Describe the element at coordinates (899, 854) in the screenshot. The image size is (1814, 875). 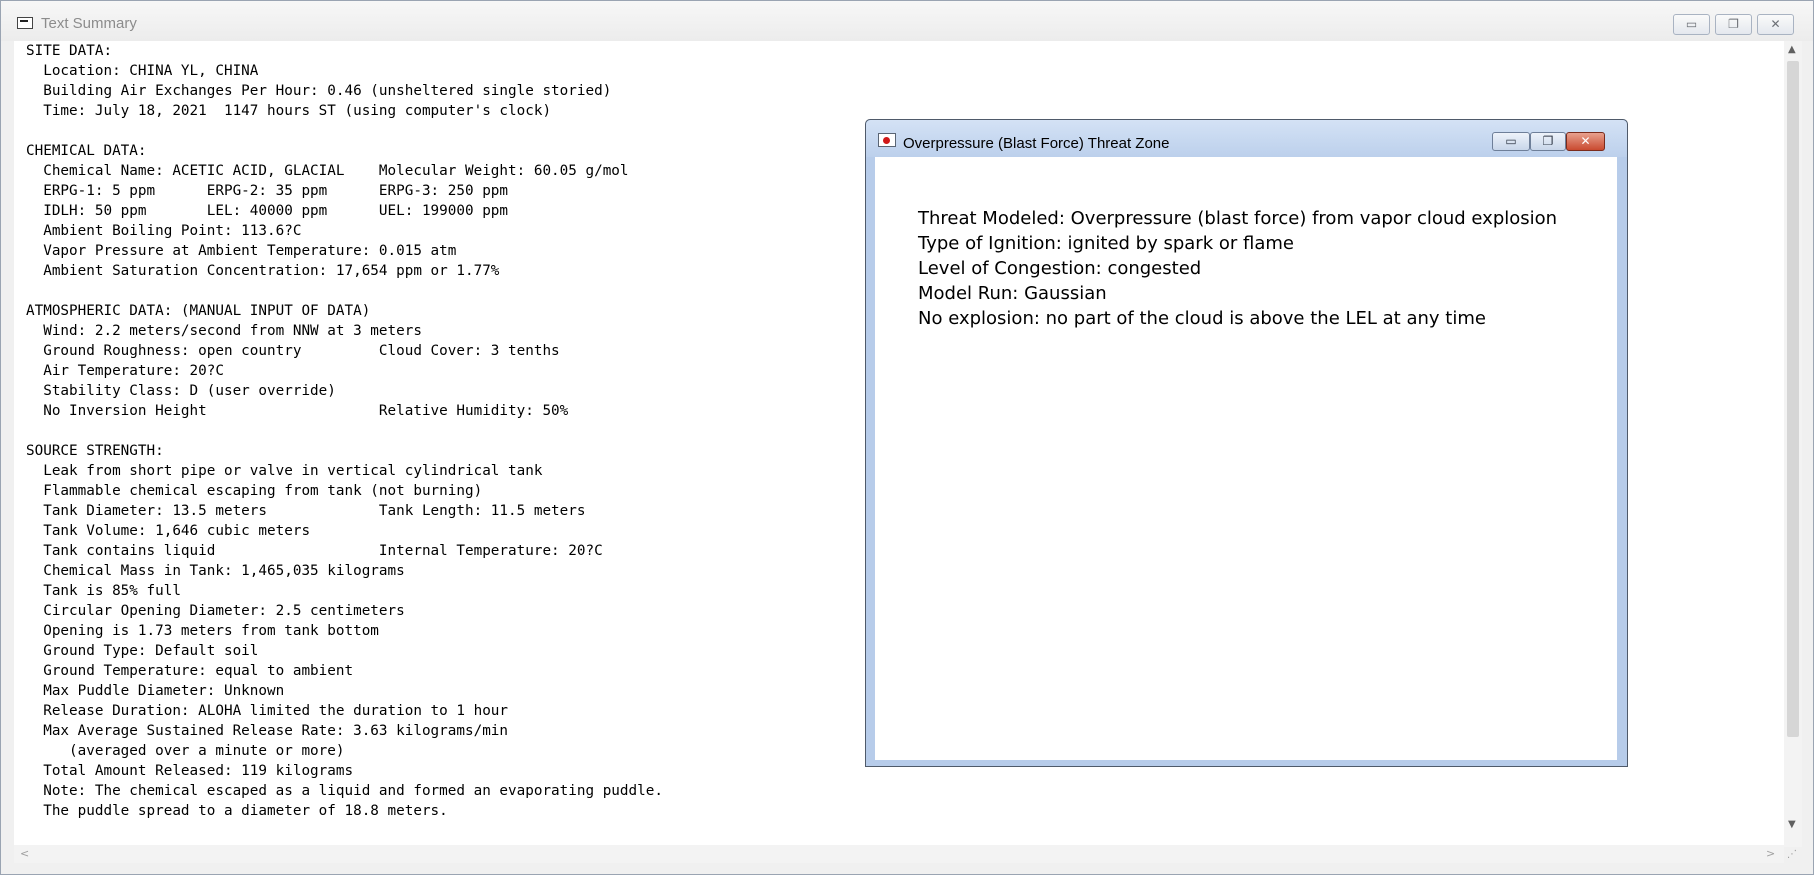
I see `horizontal-scrollbar: < >` at that location.